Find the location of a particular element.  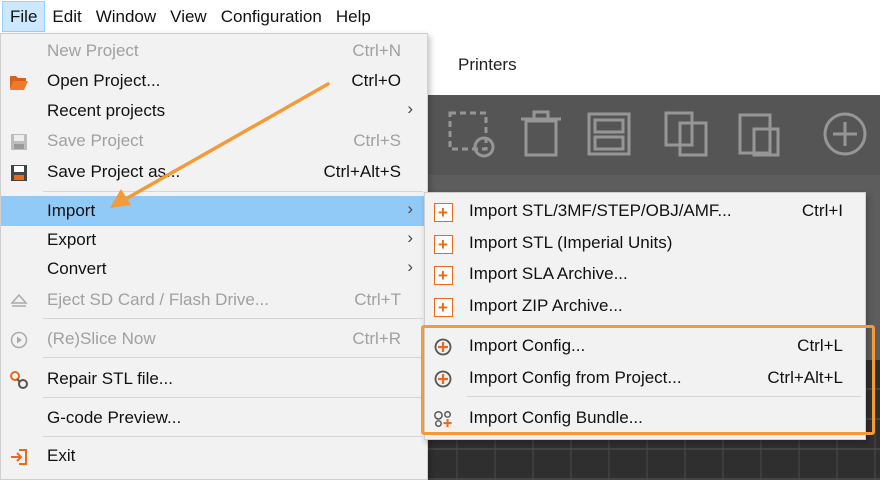

menu-item-label: New Project is located at coordinates (93, 50).